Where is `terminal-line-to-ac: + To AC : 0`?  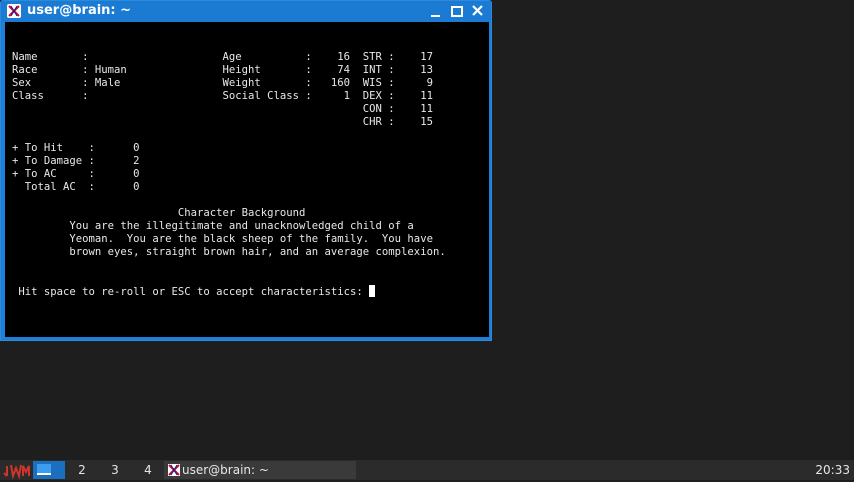
terminal-line-to-ac: + To AC : 0 is located at coordinates (76, 174).